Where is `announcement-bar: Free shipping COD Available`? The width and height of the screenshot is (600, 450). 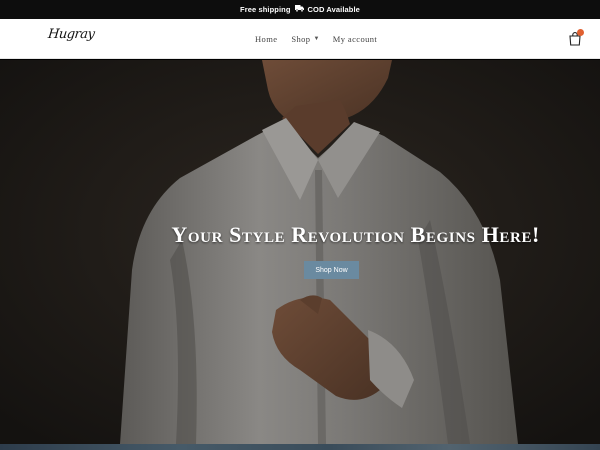
announcement-bar: Free shipping COD Available is located at coordinates (300, 9).